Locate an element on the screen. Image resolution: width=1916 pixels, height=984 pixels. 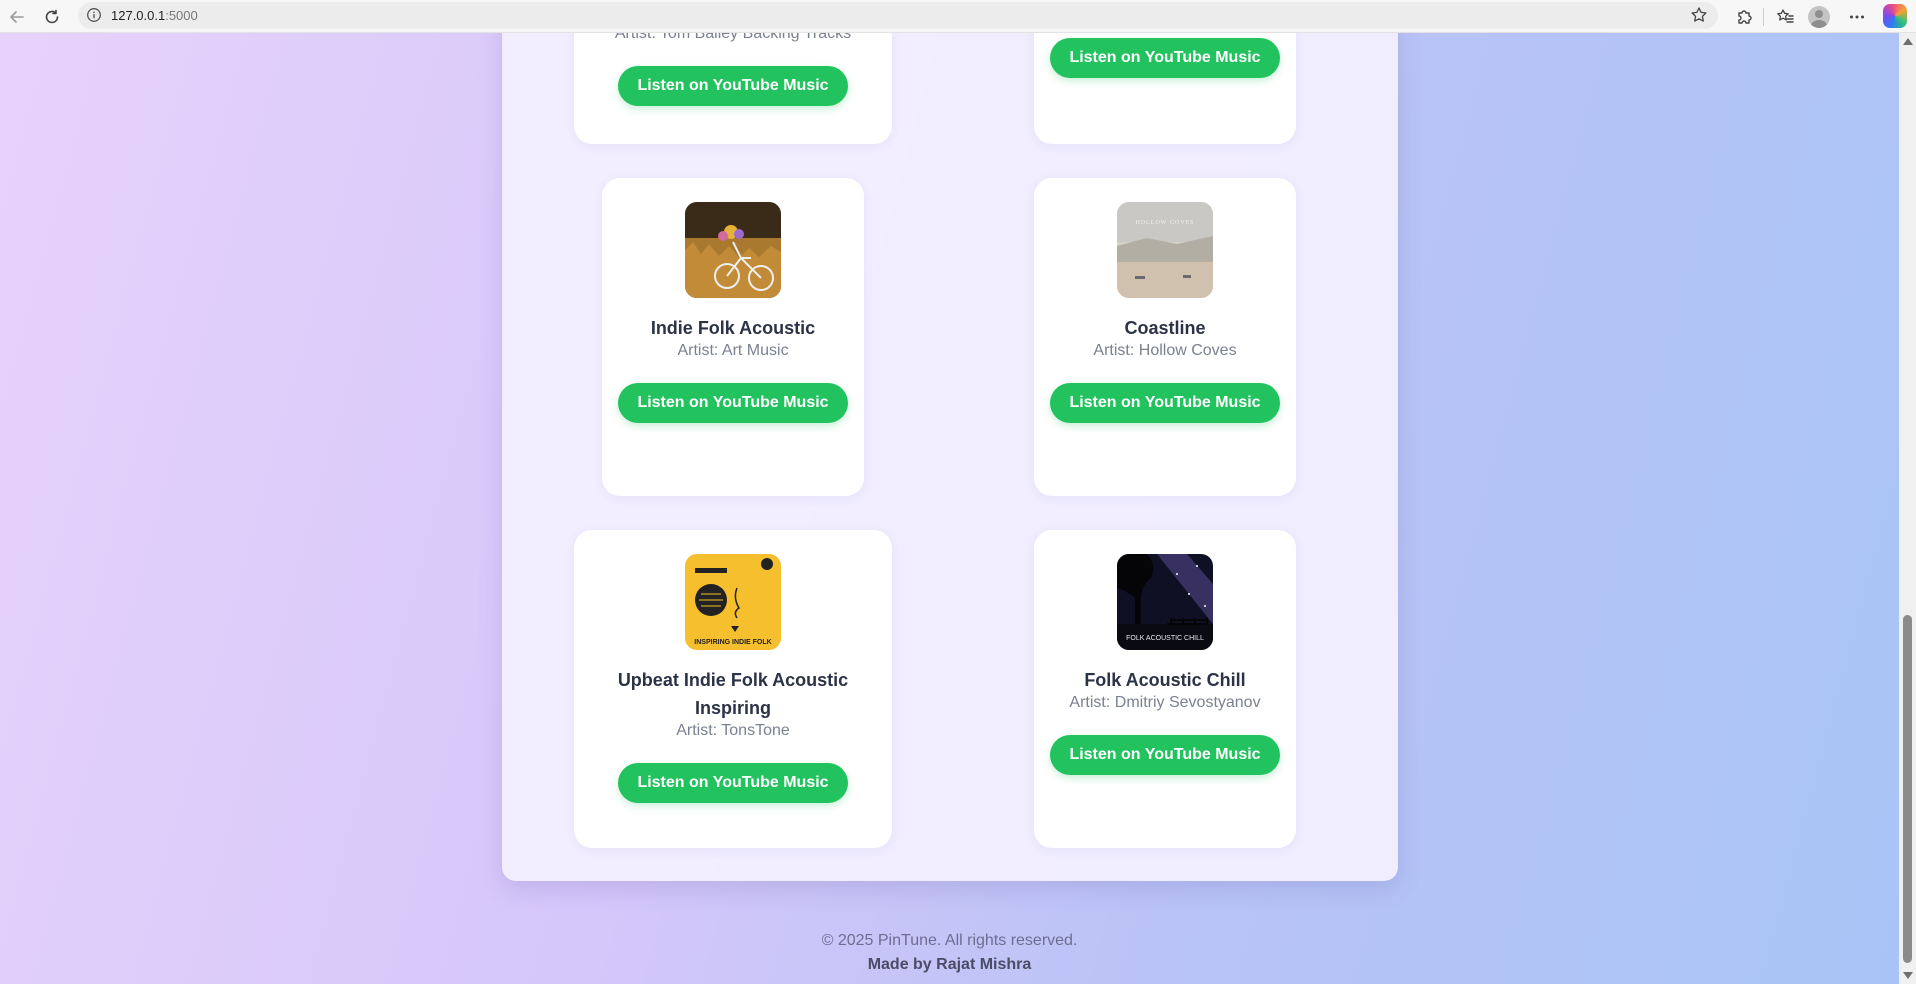
browser-toolbar: 127.0.0.1:5000 is located at coordinates (958, 16).